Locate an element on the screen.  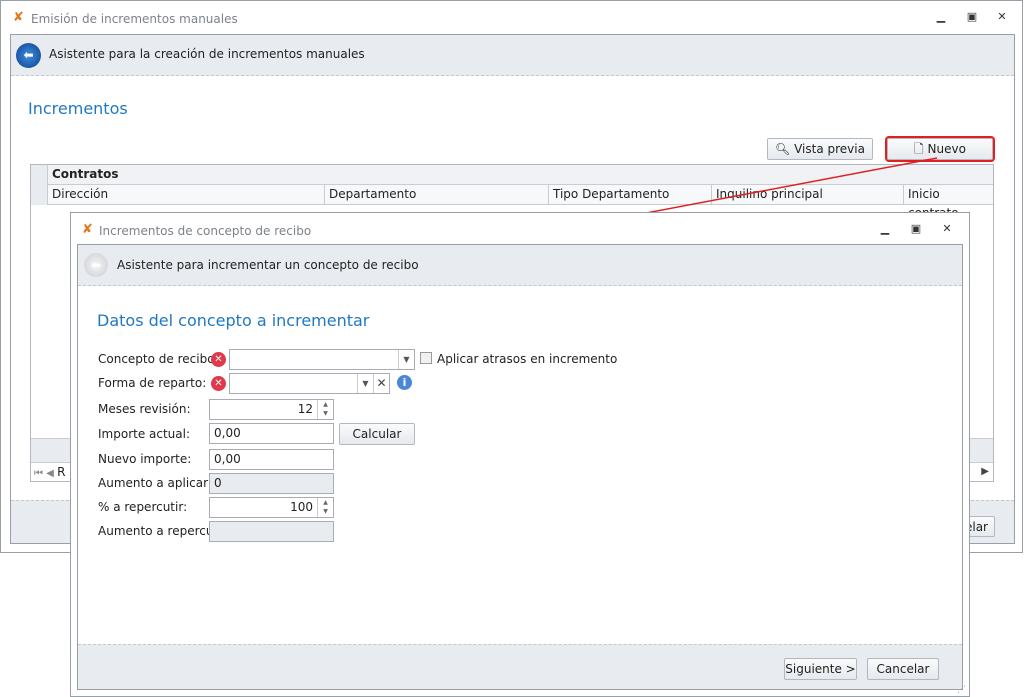
calcular-button: Calcular is located at coordinates (377, 434).